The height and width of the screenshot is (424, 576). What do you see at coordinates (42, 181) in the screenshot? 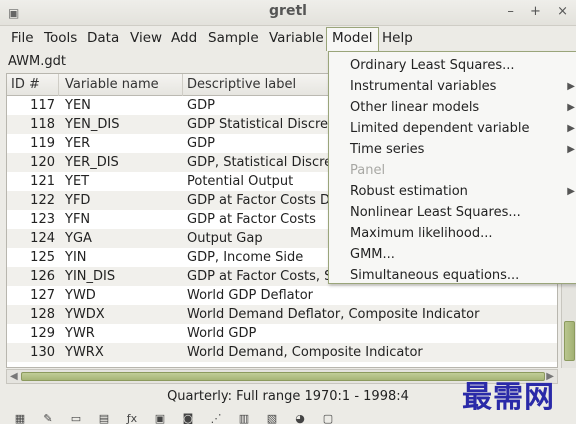
I see `cell-id: 121` at bounding box center [42, 181].